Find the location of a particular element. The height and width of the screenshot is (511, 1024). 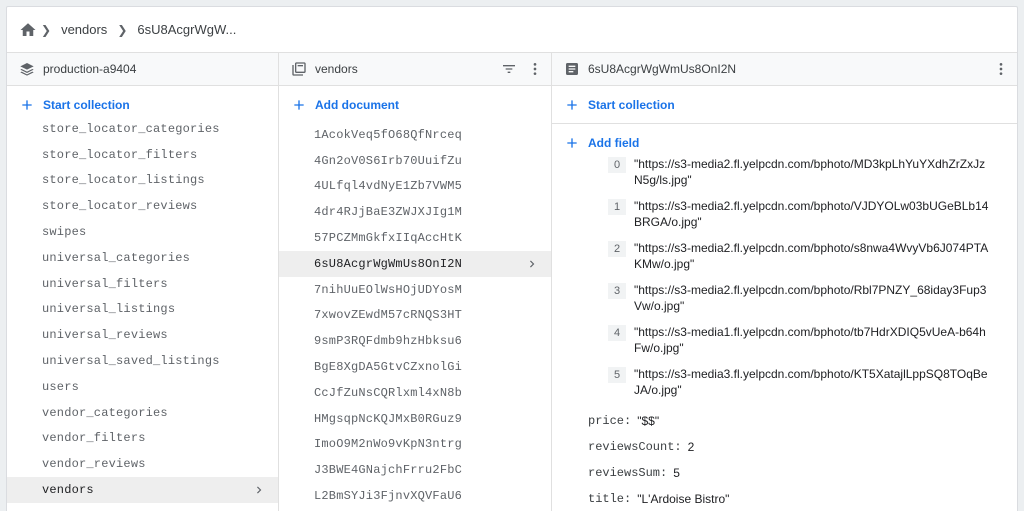

add-document-label: Add document is located at coordinates (357, 105).